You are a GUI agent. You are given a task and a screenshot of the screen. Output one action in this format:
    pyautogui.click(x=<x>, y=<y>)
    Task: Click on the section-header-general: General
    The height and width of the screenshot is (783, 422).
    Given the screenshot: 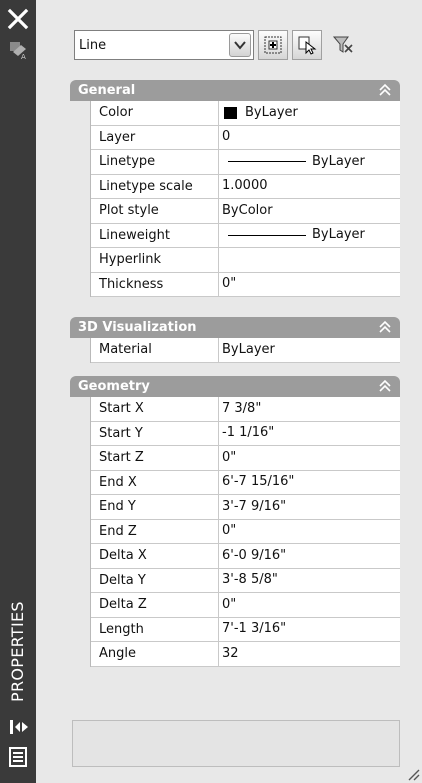 What is the action you would take?
    pyautogui.click(x=235, y=90)
    